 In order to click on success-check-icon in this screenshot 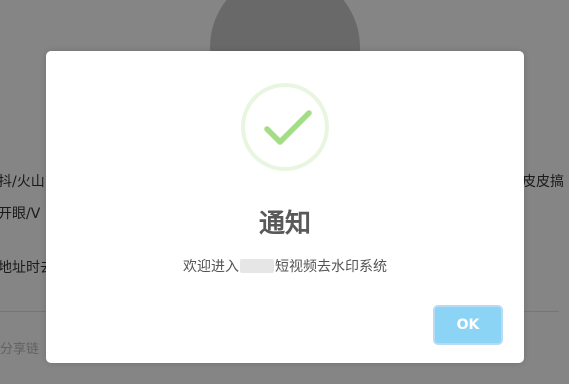, I will do `click(285, 127)`.